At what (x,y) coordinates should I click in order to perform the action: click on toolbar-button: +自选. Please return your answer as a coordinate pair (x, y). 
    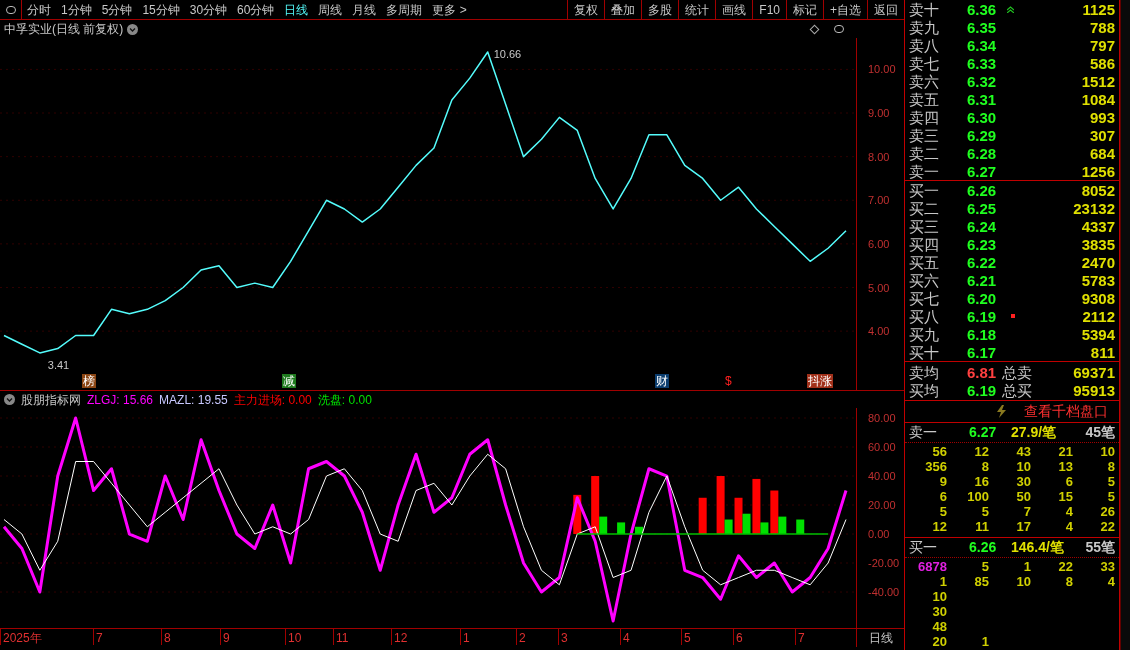
    Looking at the image, I should click on (845, 10).